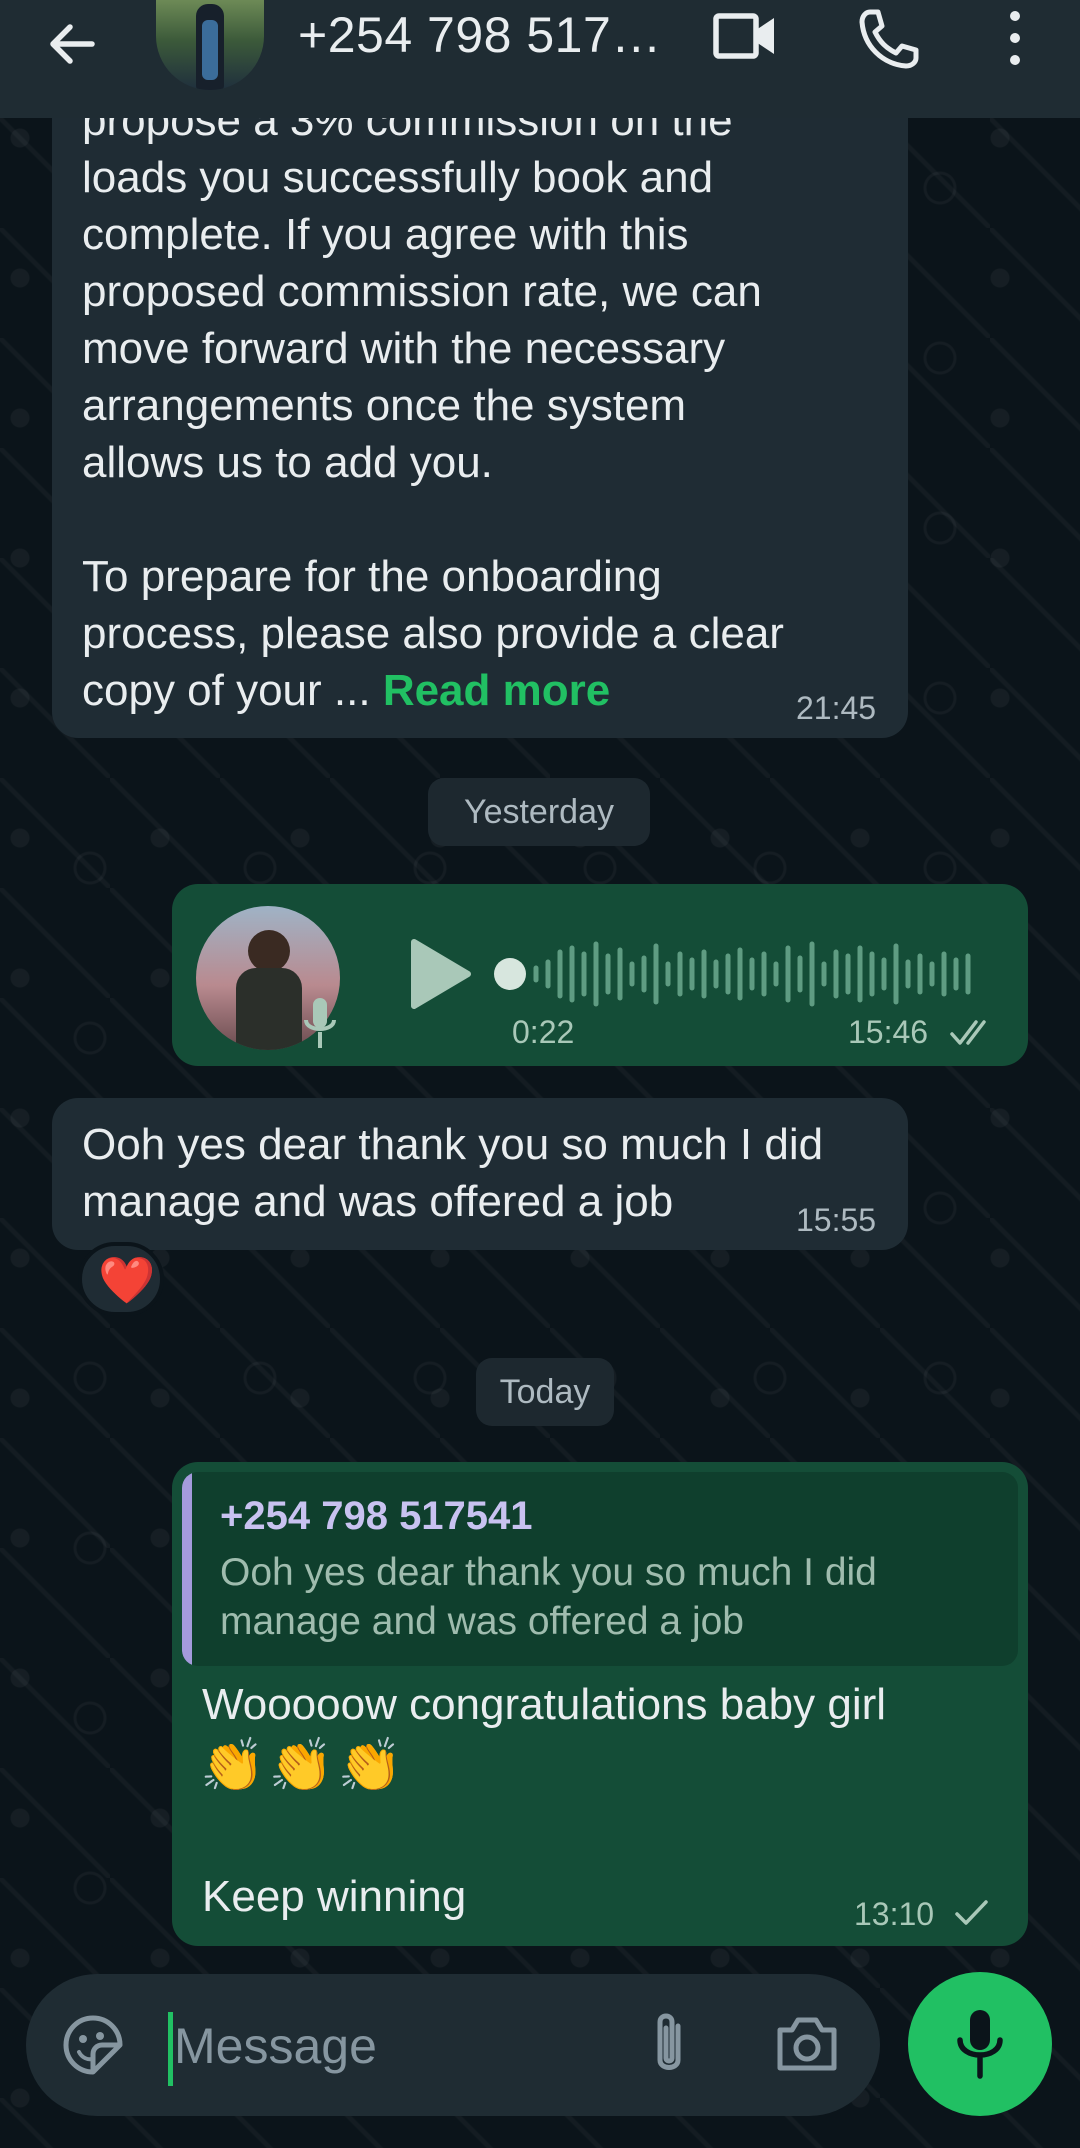 The height and width of the screenshot is (2148, 1080). Describe the element at coordinates (334, 1896) in the screenshot. I see `message-text-line: Keep winning` at that location.